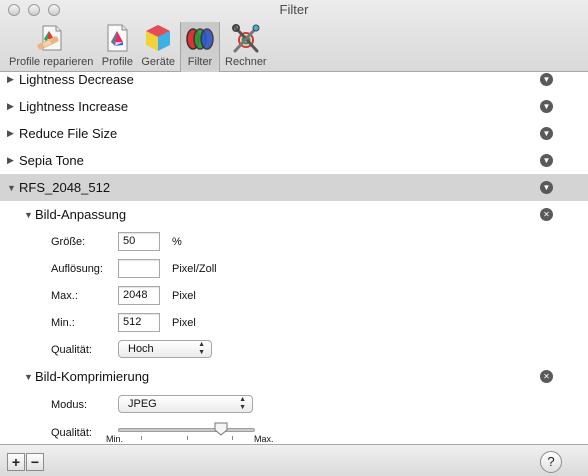 The height and width of the screenshot is (476, 588). I want to click on filter-label: Lightness Increase, so click(74, 106).